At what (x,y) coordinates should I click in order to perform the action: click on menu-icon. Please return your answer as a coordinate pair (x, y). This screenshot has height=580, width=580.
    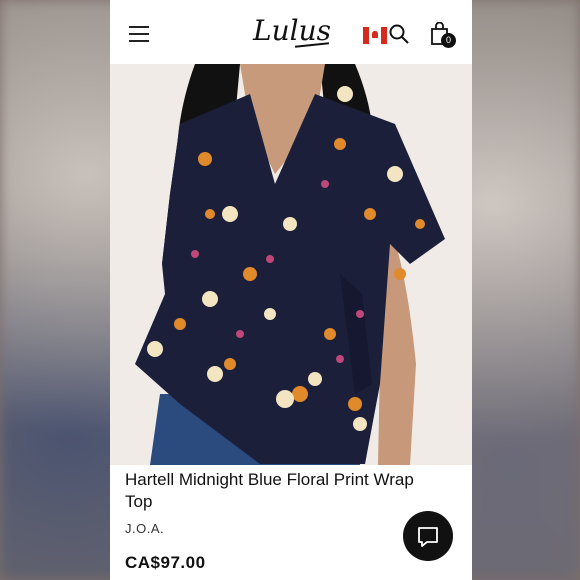
    Looking at the image, I should click on (139, 34).